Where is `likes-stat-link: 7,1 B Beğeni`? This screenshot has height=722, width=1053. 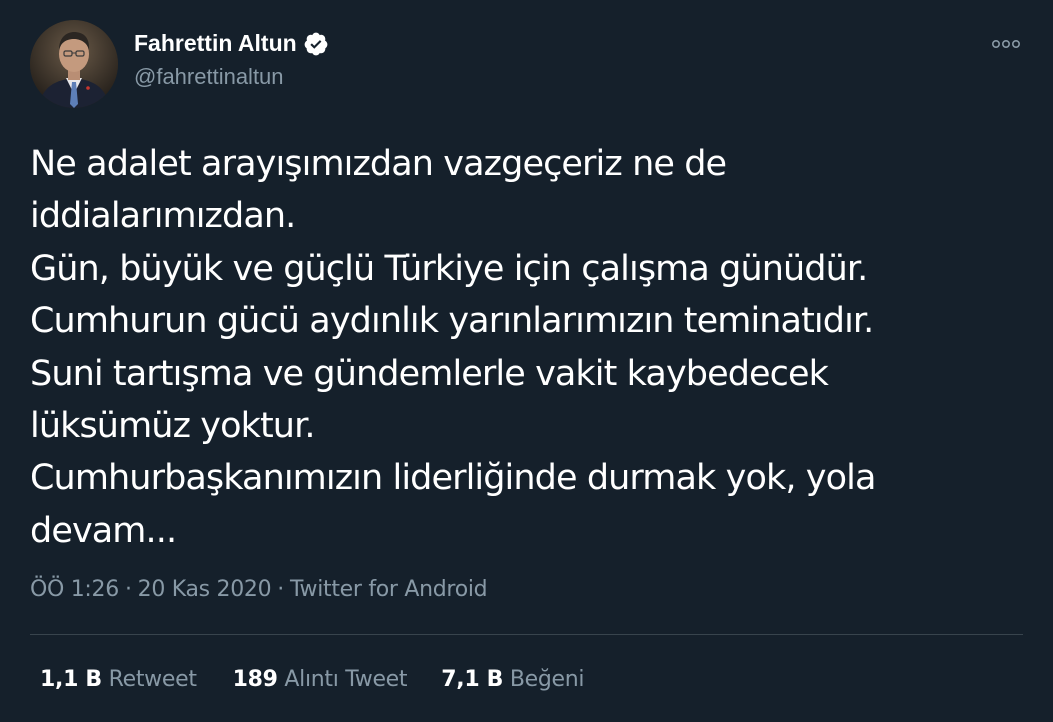
likes-stat-link: 7,1 B Beğeni is located at coordinates (512, 679).